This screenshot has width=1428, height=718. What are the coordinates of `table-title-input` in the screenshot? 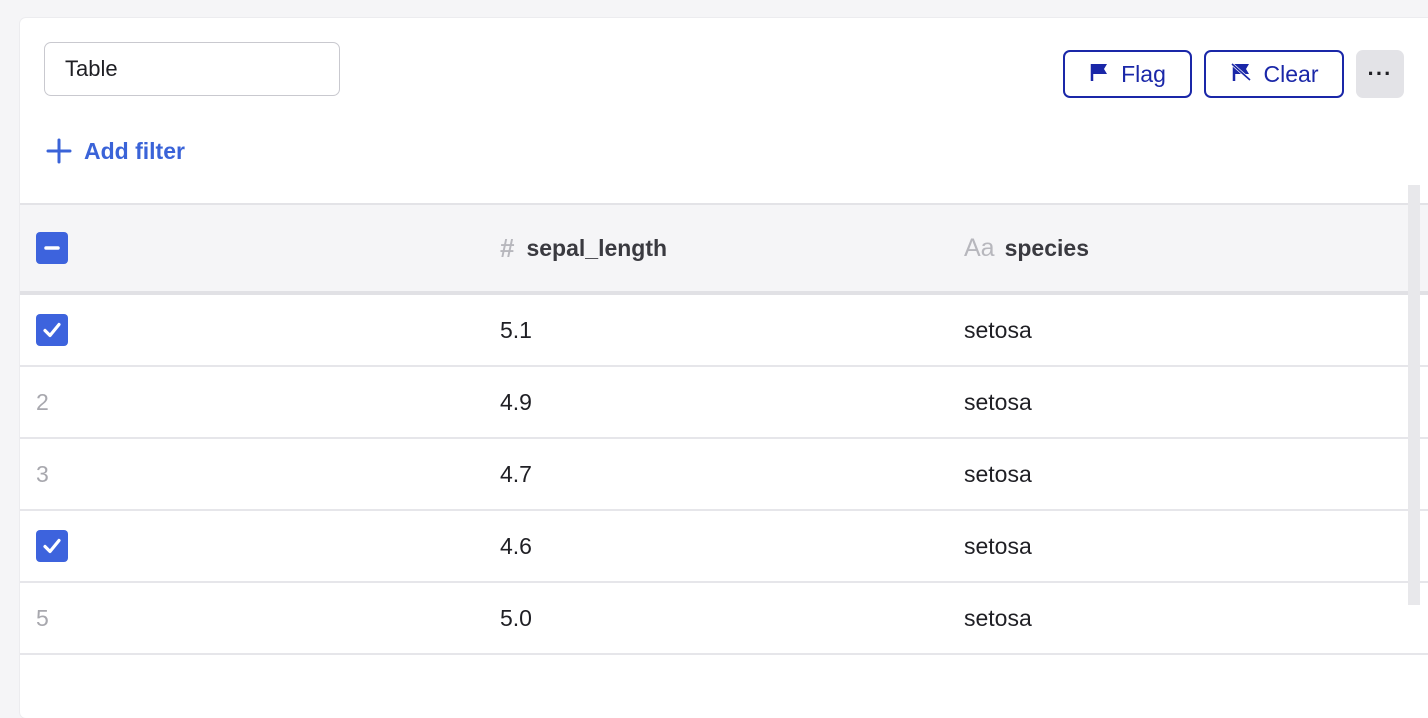 It's located at (192, 69).